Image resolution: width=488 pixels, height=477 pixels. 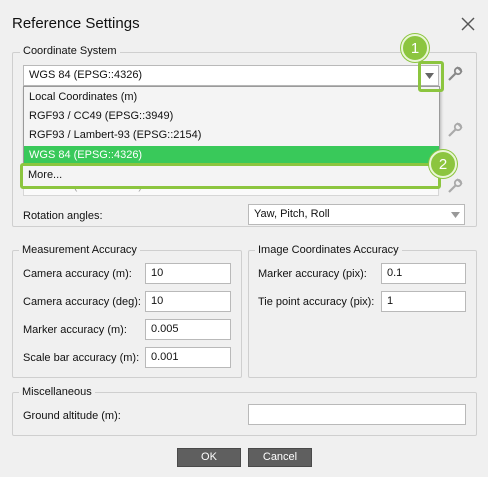 What do you see at coordinates (356, 214) in the screenshot?
I see `rotation-angles-combo: Yaw, Pitch, Roll` at bounding box center [356, 214].